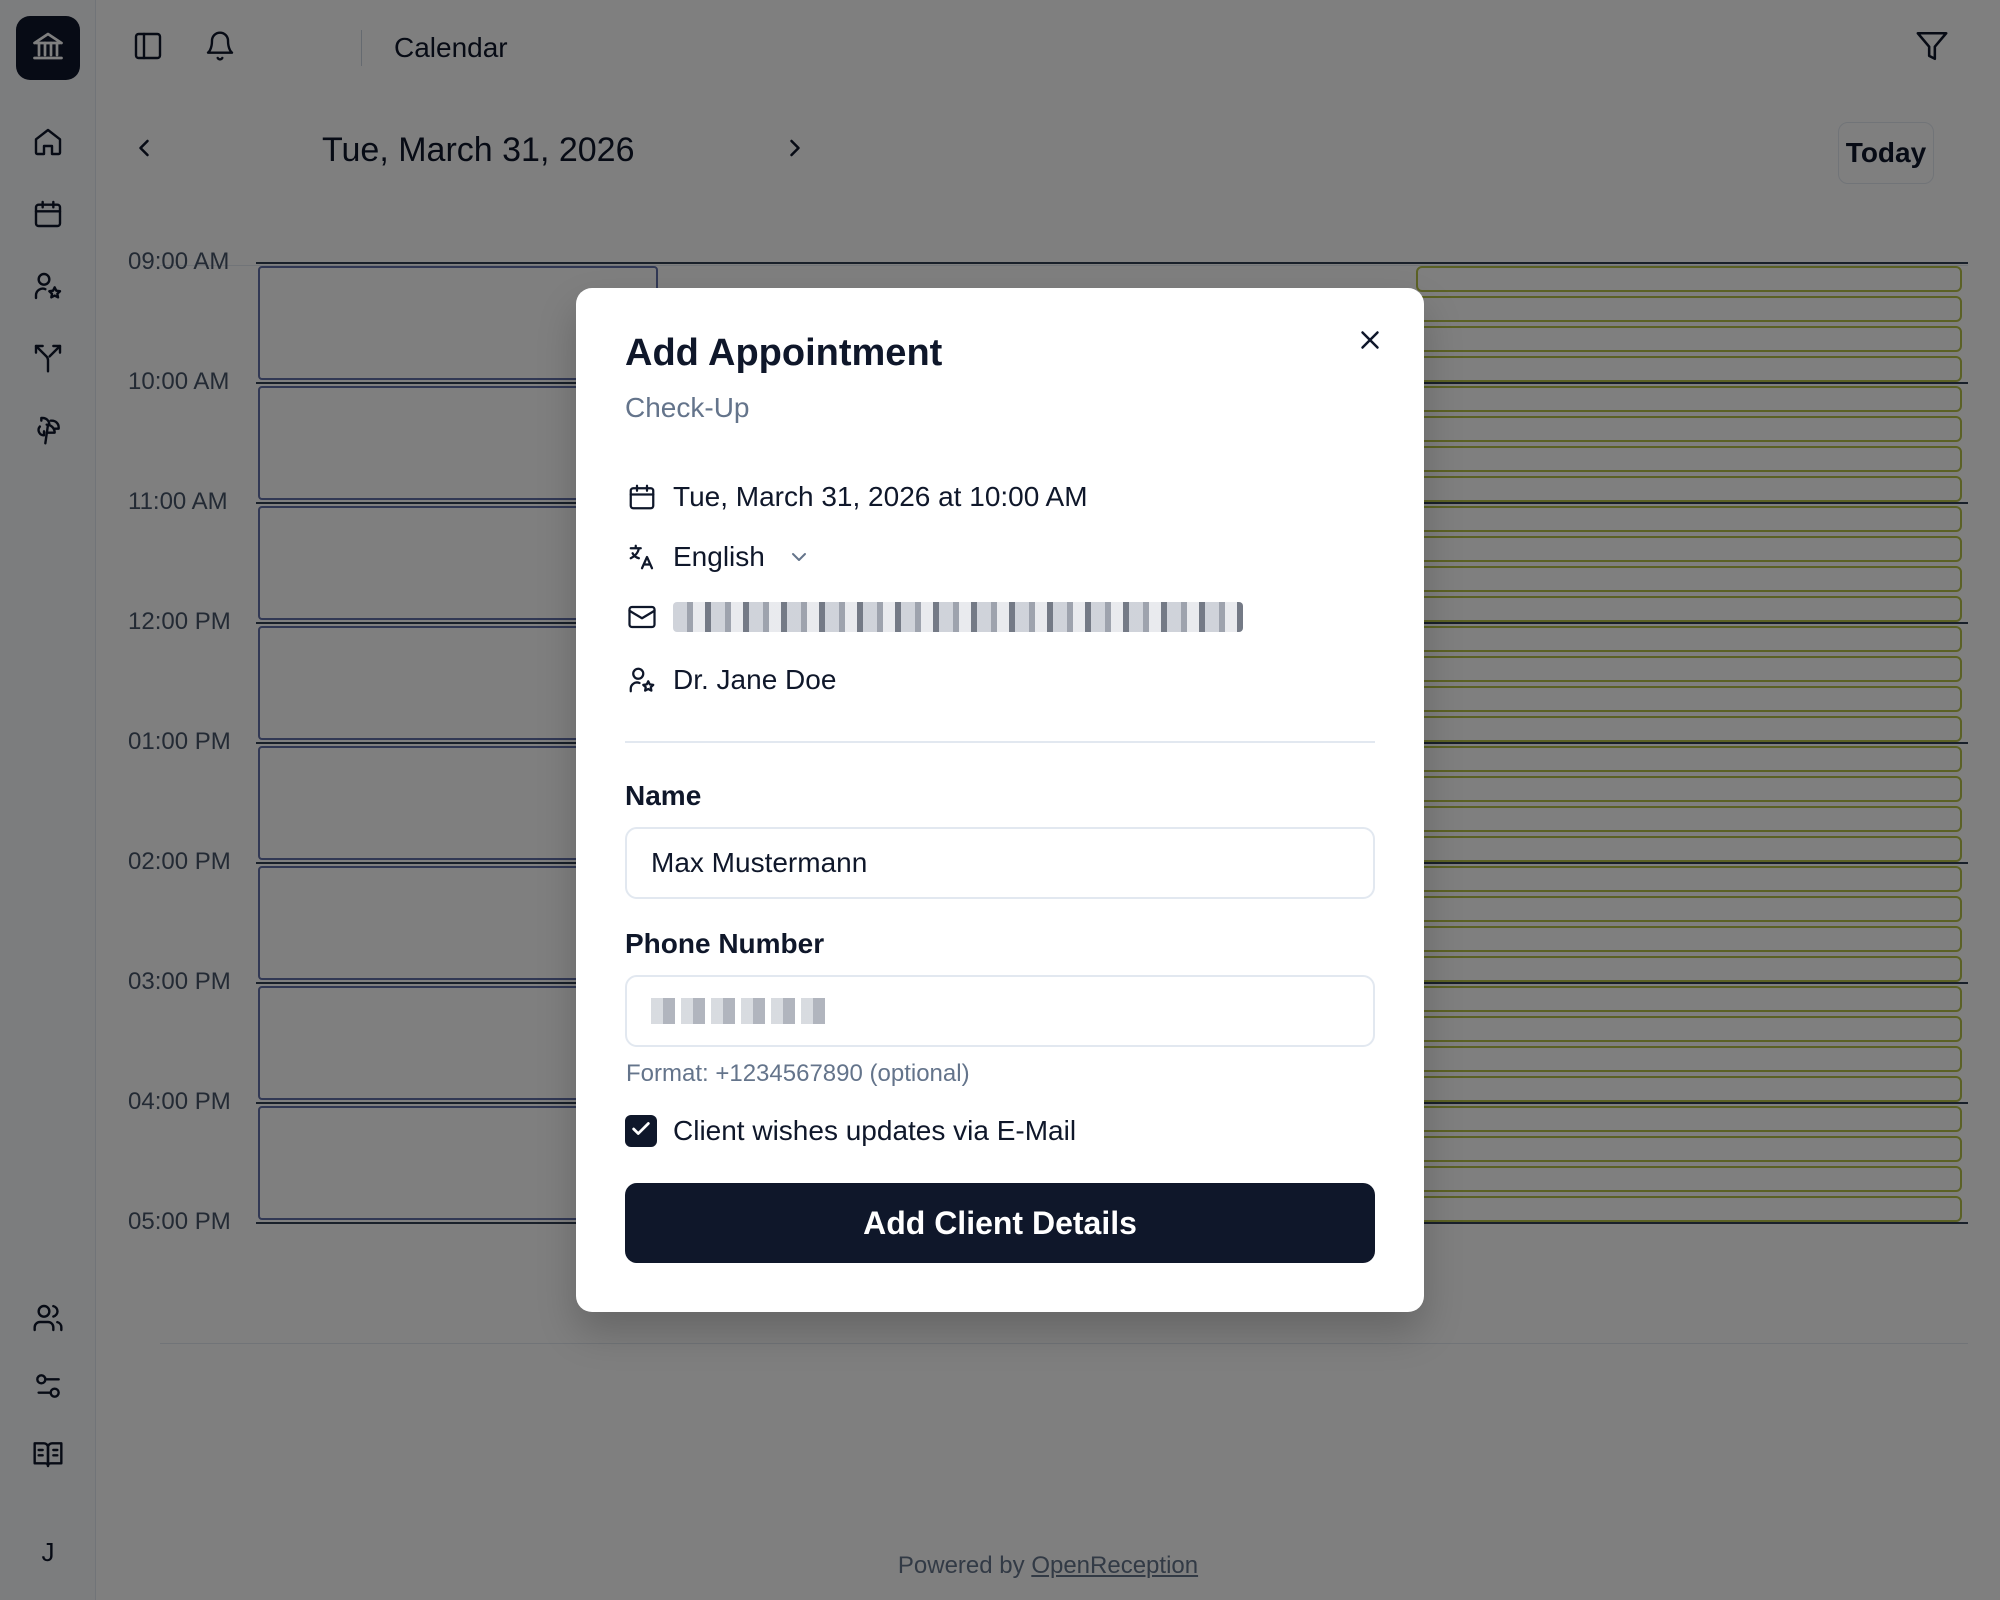 This screenshot has width=2000, height=1600. I want to click on language-select: English, so click(718, 557).